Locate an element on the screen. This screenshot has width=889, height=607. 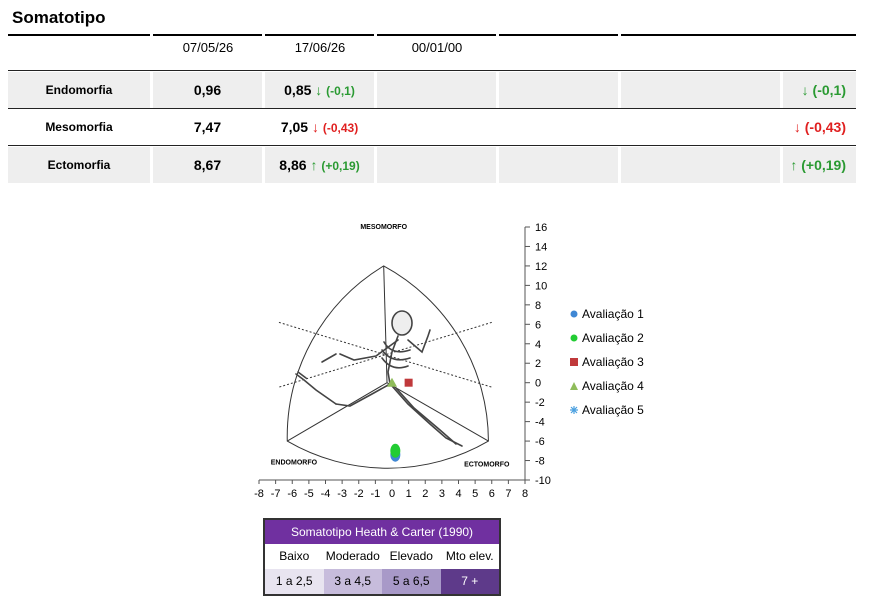
x-tick-label: 2 is located at coordinates (425, 494).